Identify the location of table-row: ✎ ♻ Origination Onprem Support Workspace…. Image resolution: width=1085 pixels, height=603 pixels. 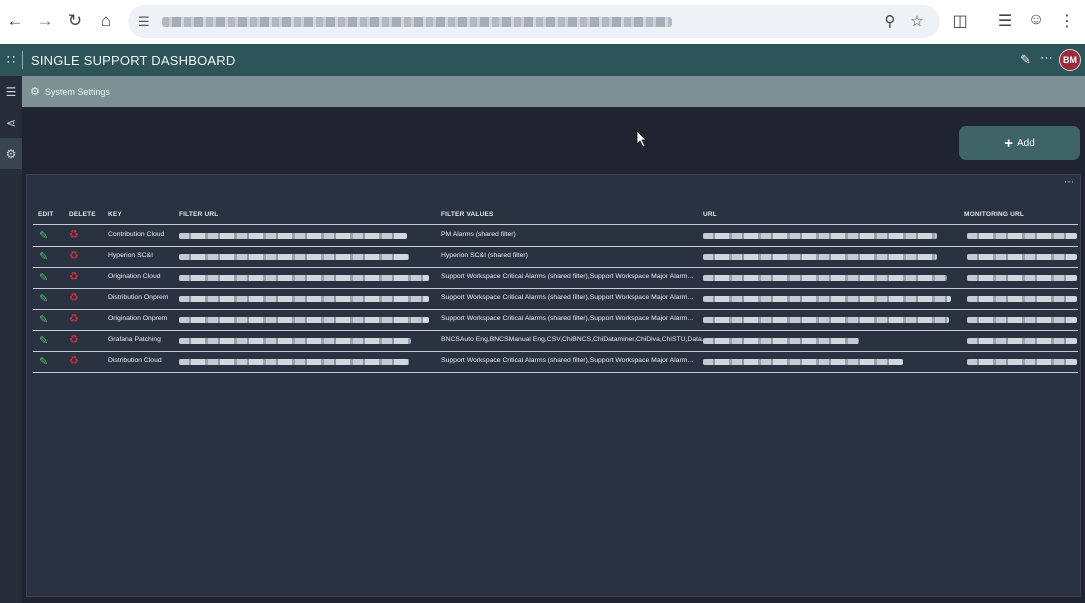
(555, 320).